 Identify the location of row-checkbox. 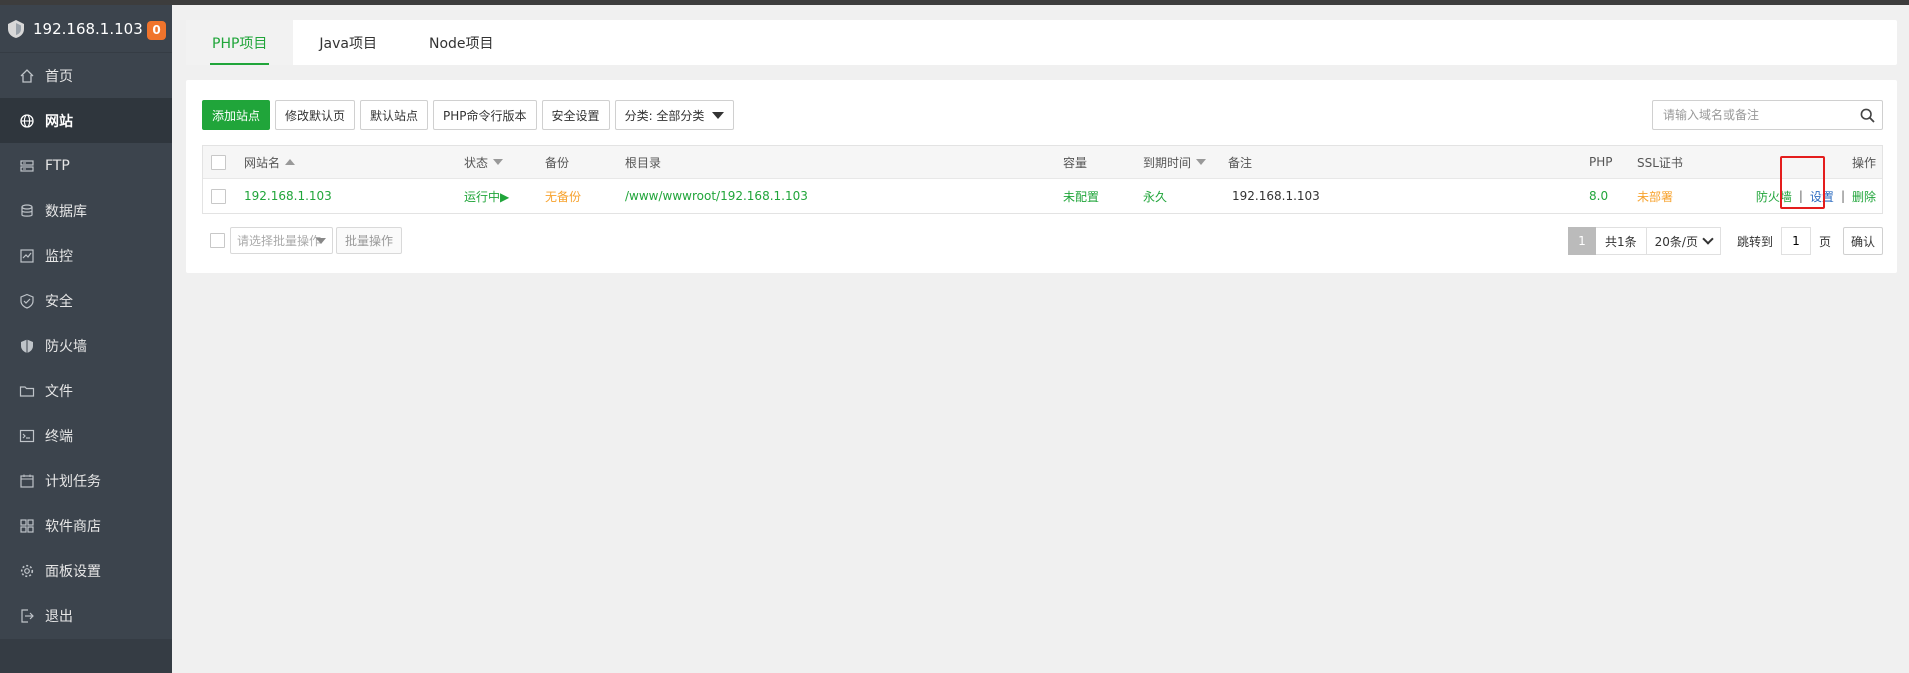
(218, 196).